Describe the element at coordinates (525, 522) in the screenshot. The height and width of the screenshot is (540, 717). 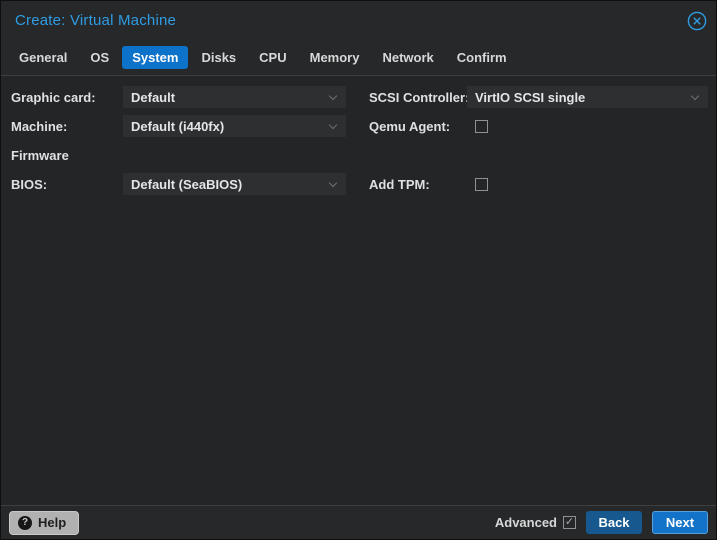
I see `advanced-label: Advanced` at that location.